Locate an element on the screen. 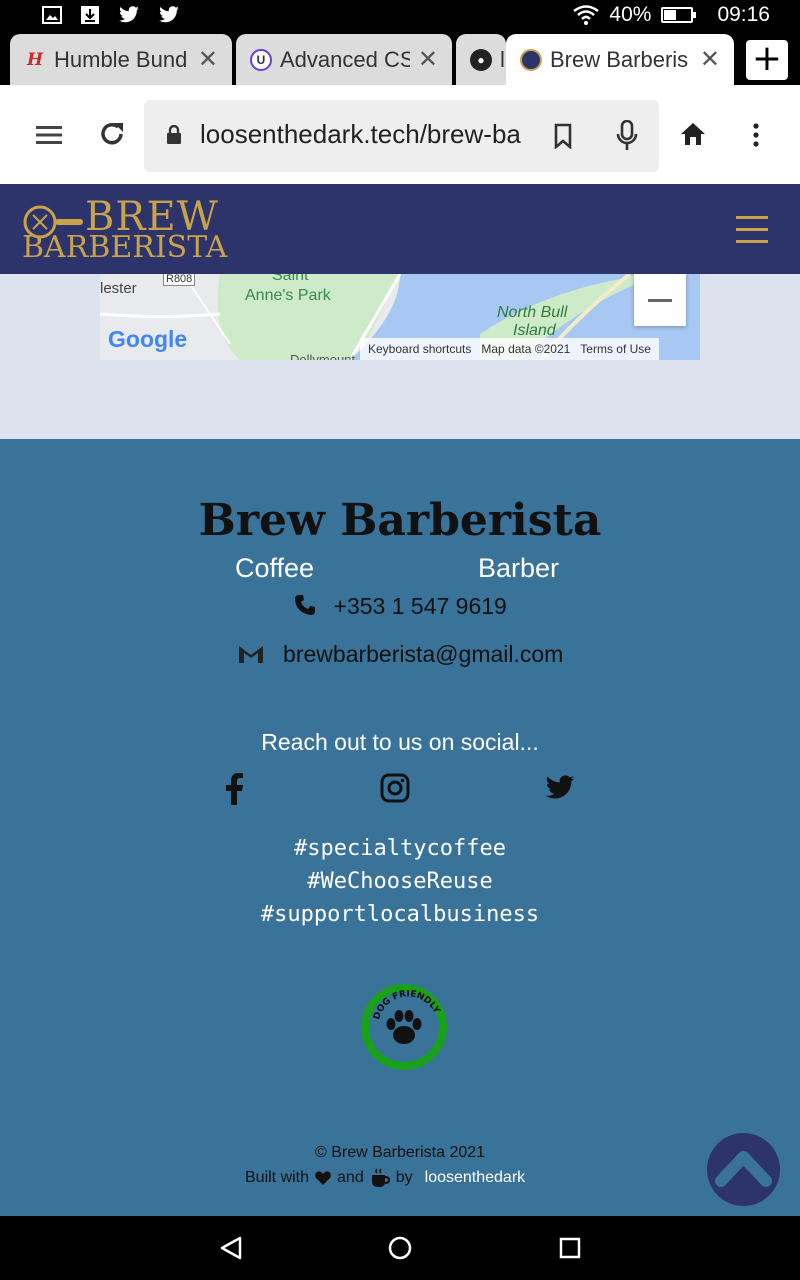 The width and height of the screenshot is (800, 1280). site-header: BREW BARBERISTA is located at coordinates (400, 229).